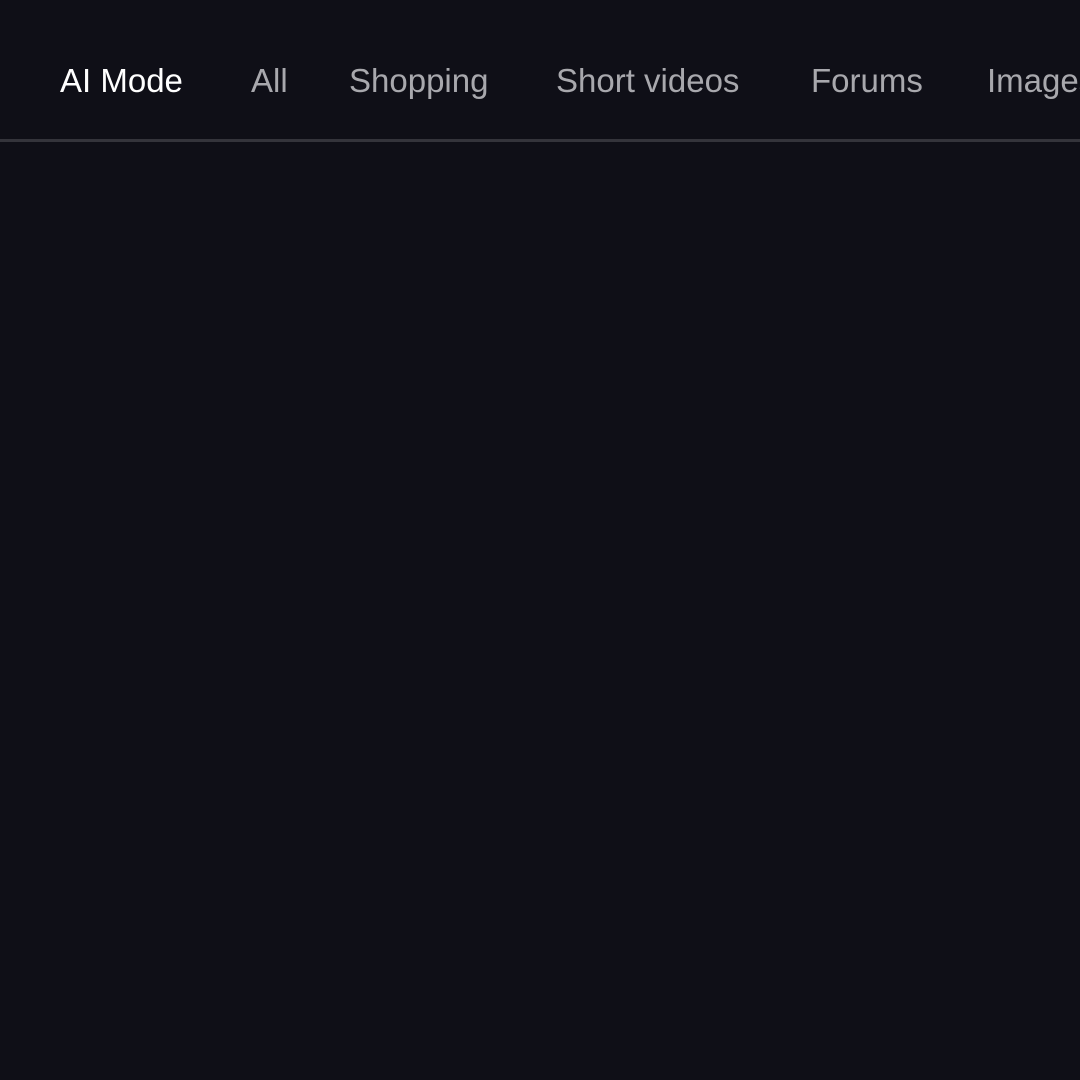 This screenshot has width=1080, height=1080. Describe the element at coordinates (418, 81) in the screenshot. I see `tab-shopping: Shopping` at that location.